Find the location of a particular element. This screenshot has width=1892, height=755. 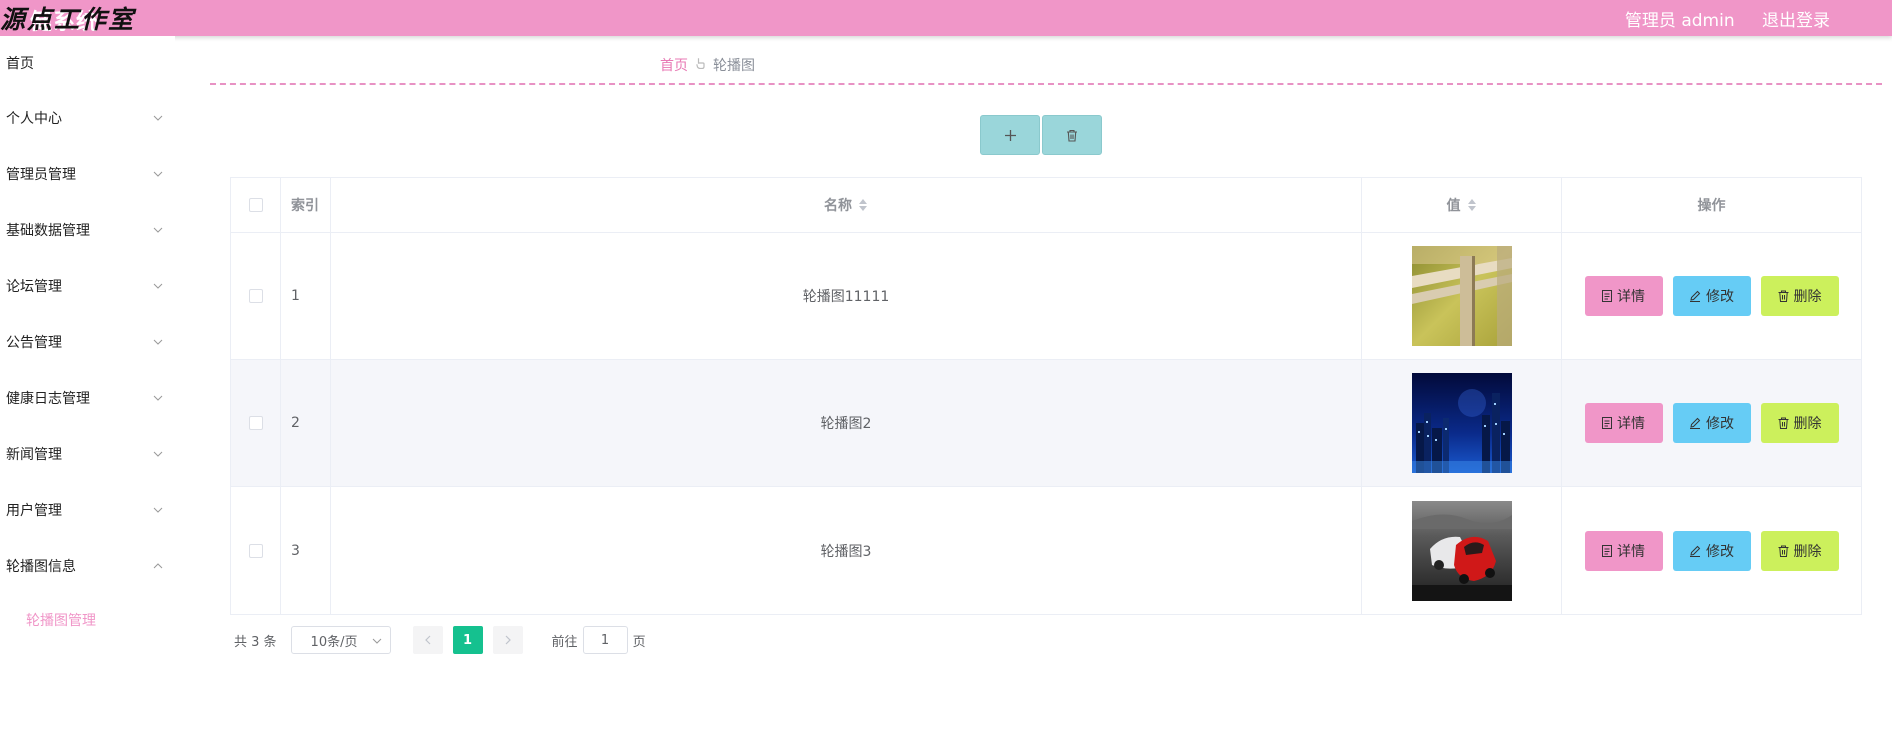

fence-photo is located at coordinates (1461, 296).